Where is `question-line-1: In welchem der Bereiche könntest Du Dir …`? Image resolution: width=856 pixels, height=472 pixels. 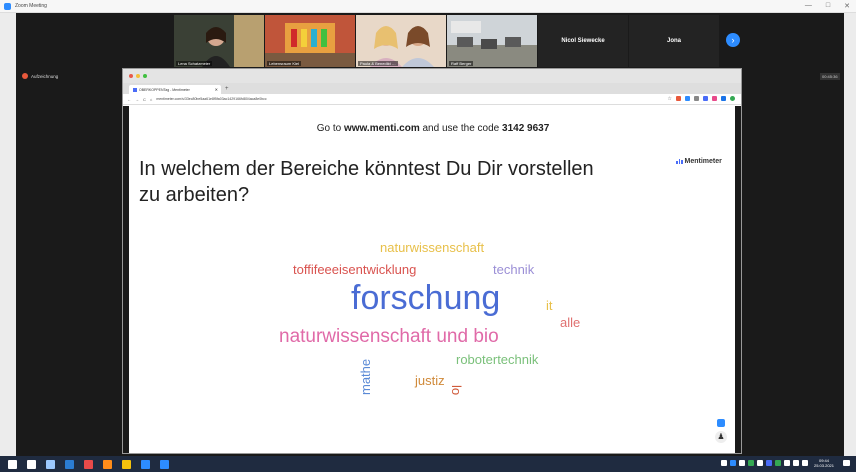
question-line-1: In welchem der Bereiche könntest Du Dir … is located at coordinates (366, 169).